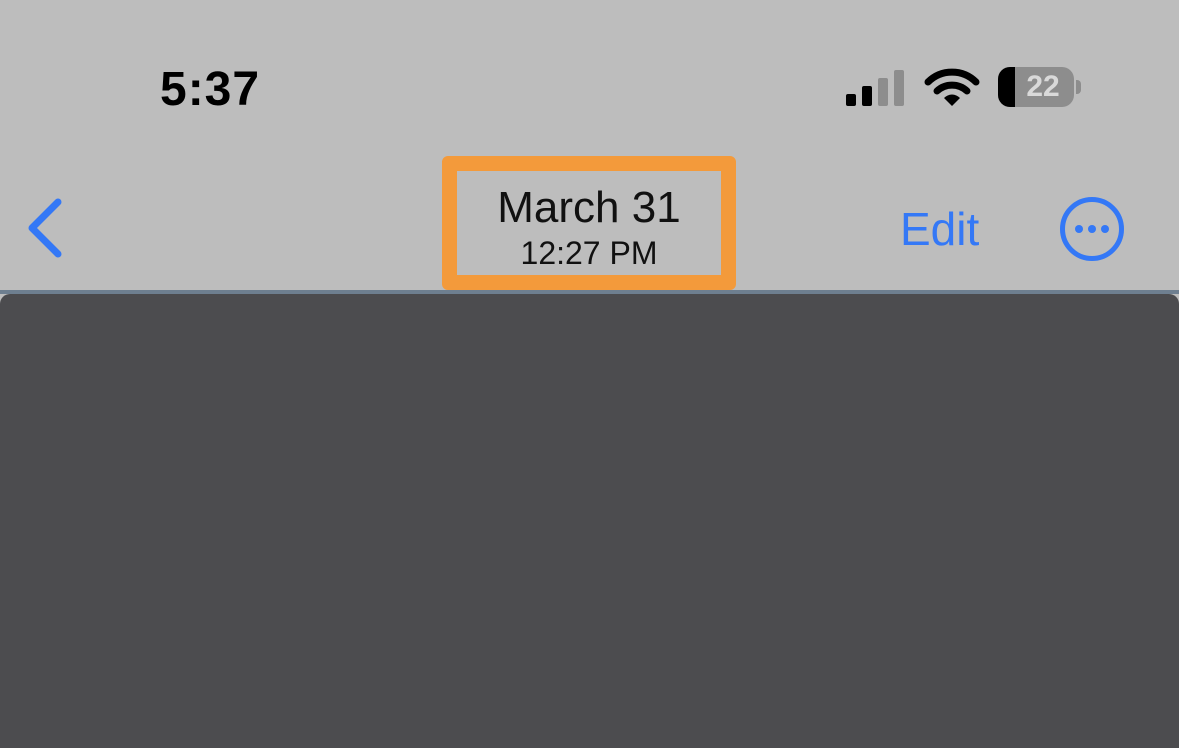  I want to click on nav-title: March 31 12:27 PM, so click(589, 223).